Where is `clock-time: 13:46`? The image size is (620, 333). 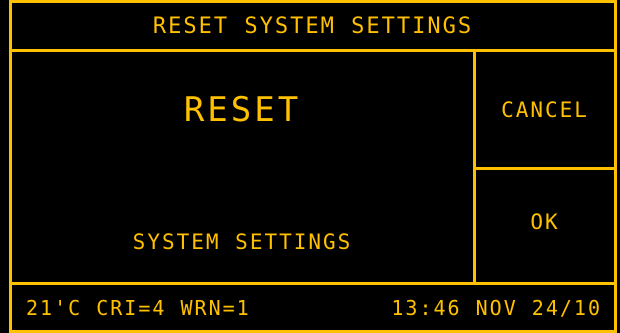 clock-time: 13:46 is located at coordinates (426, 308).